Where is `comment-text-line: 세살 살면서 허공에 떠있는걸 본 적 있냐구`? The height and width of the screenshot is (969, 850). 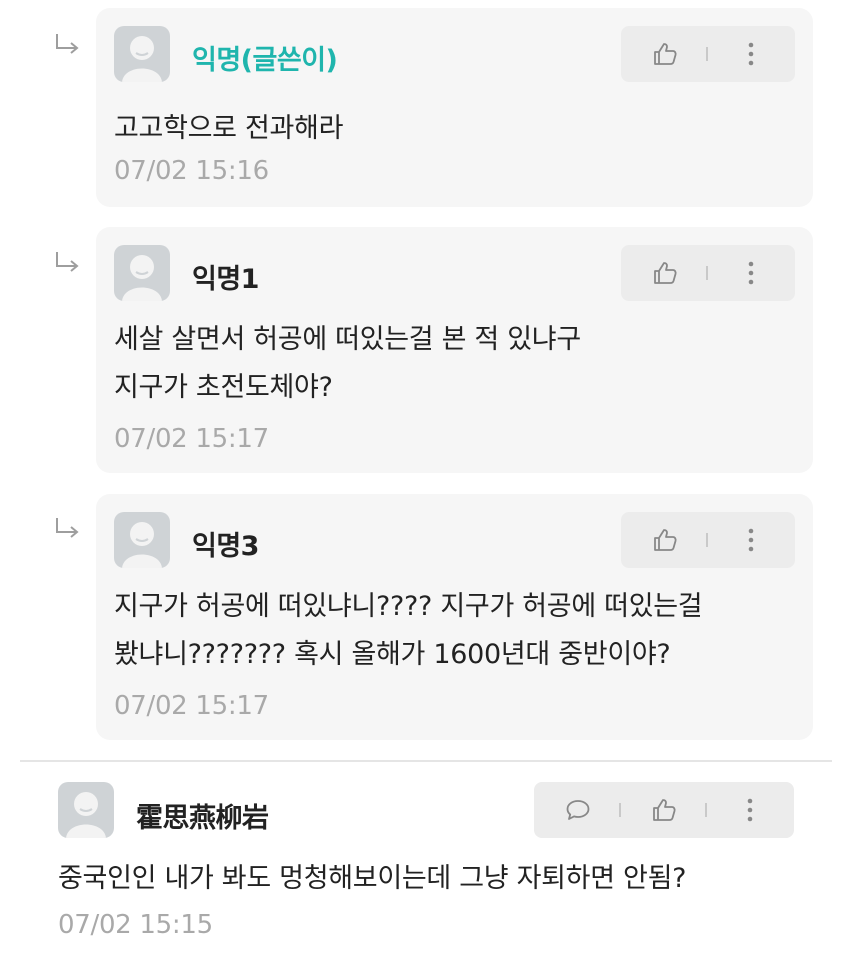 comment-text-line: 세살 살면서 허공에 떠있는걸 본 적 있냐구 is located at coordinates (347, 339).